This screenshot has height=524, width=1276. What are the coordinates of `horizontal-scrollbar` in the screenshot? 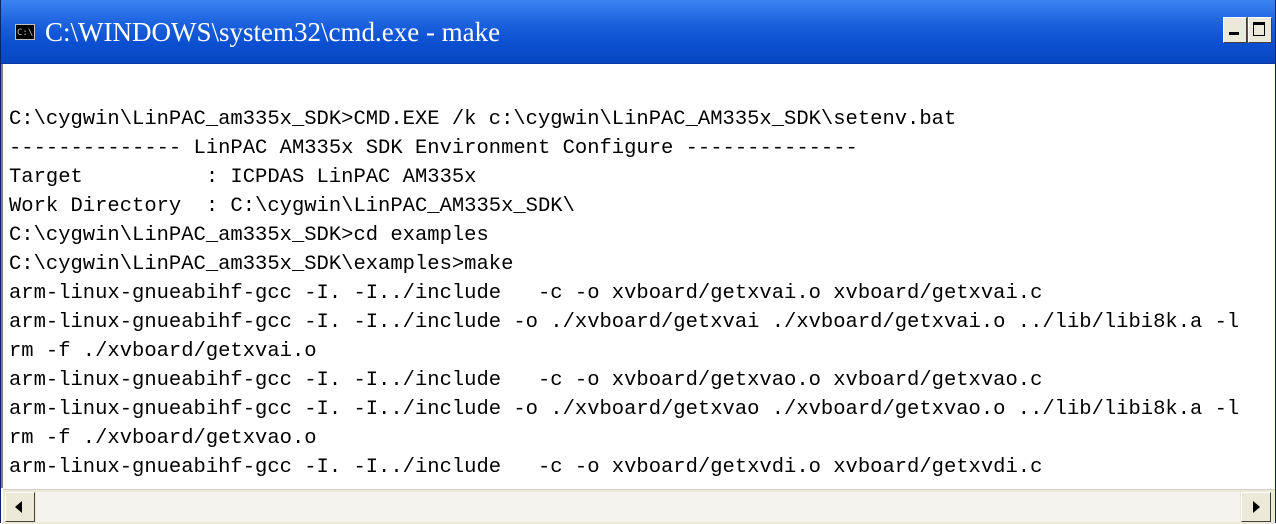 It's located at (639, 506).